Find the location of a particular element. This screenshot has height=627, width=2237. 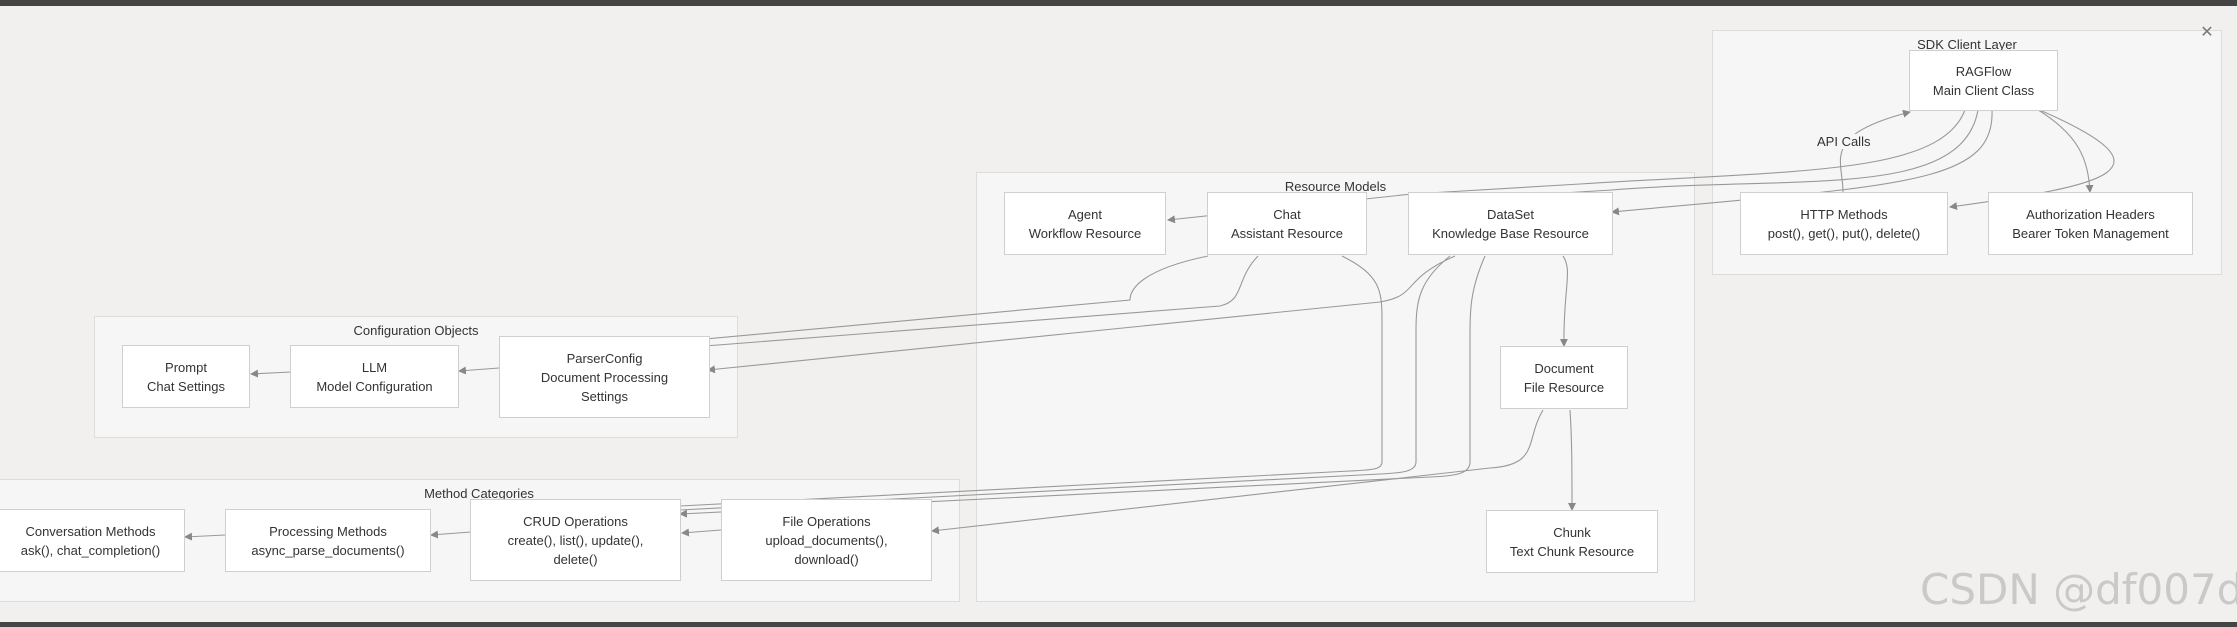

node-subtitle: ask(), chat_completion() is located at coordinates (90, 550).